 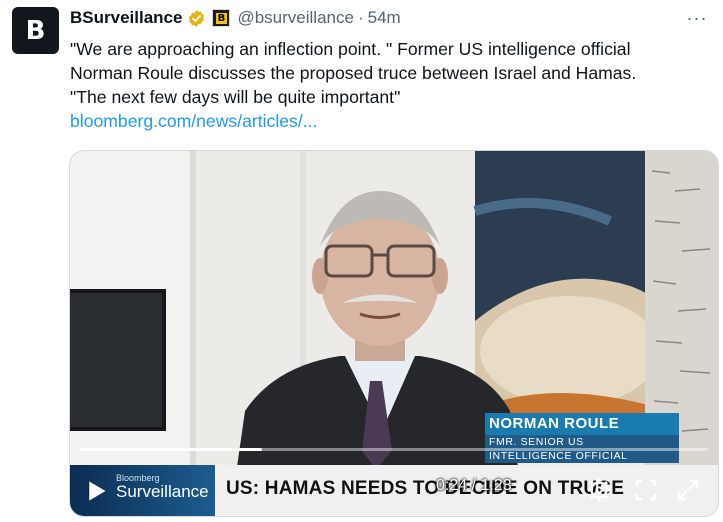 I want to click on avatar-letter: B, so click(x=35, y=30).